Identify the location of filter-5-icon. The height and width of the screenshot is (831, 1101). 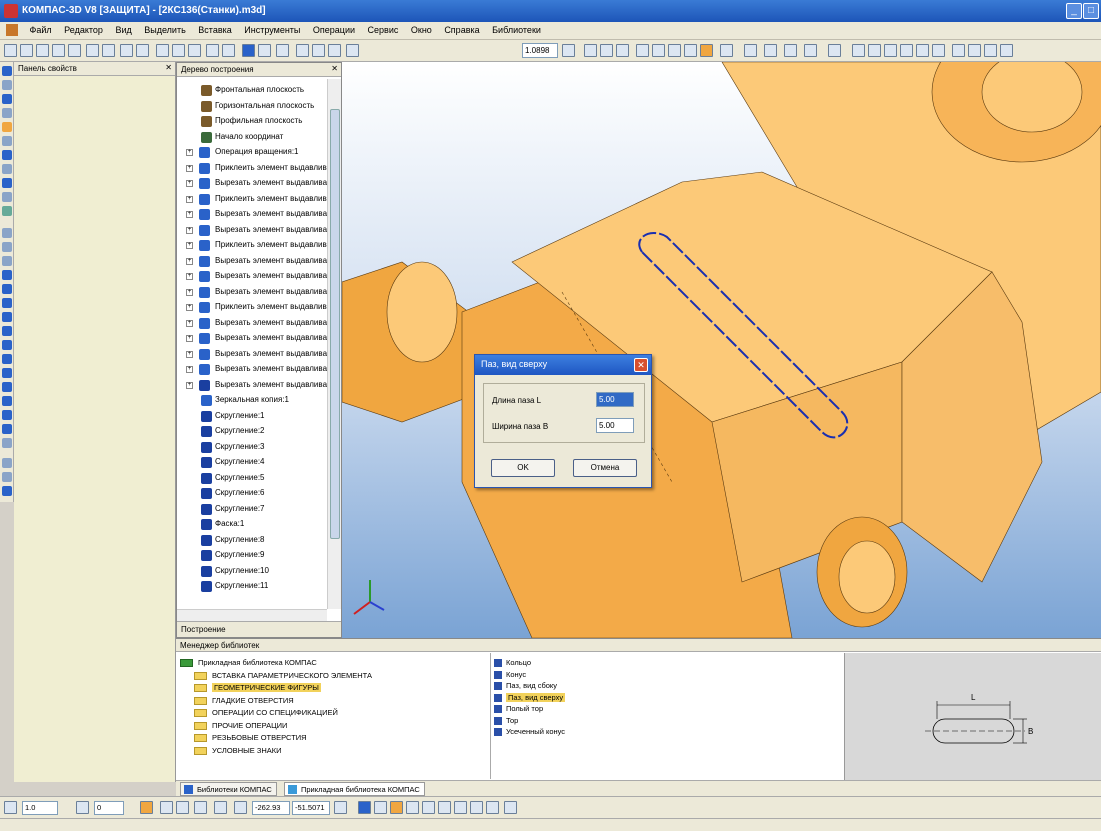
(922, 50).